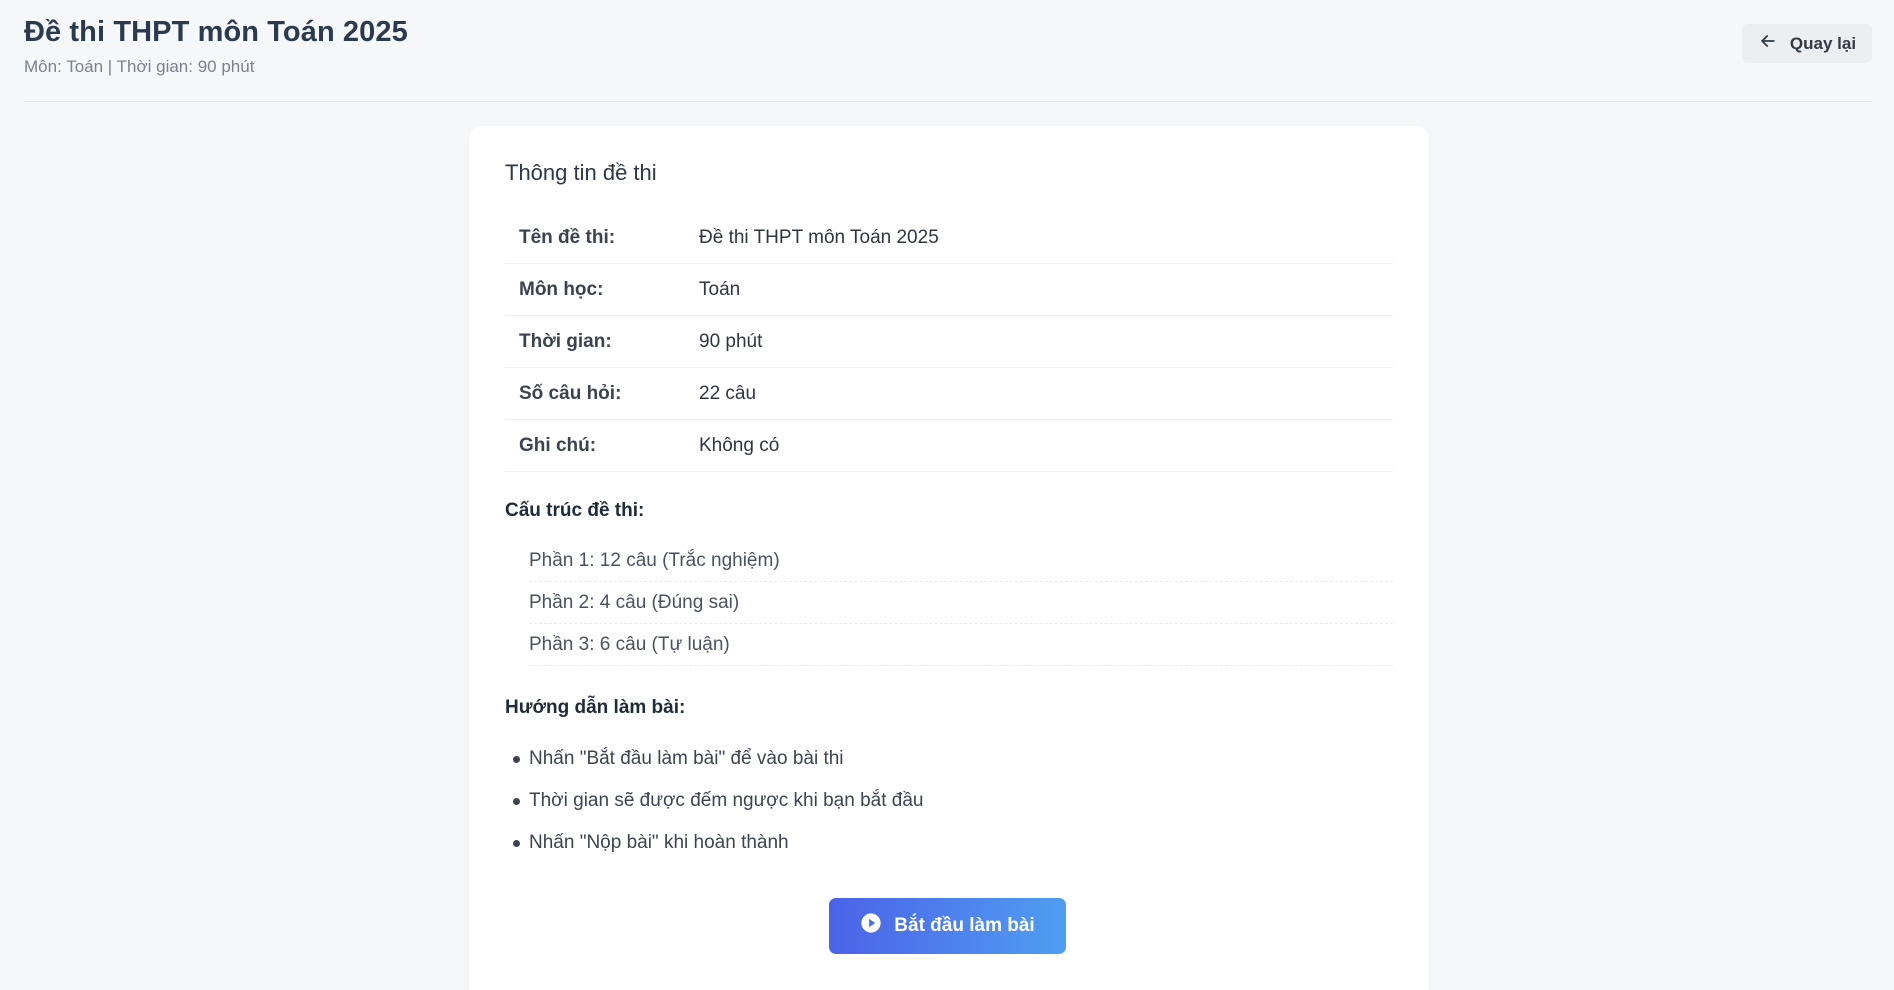 Image resolution: width=1894 pixels, height=990 pixels. Describe the element at coordinates (964, 925) in the screenshot. I see `start-exam-label: Bắt đầu làm bài` at that location.